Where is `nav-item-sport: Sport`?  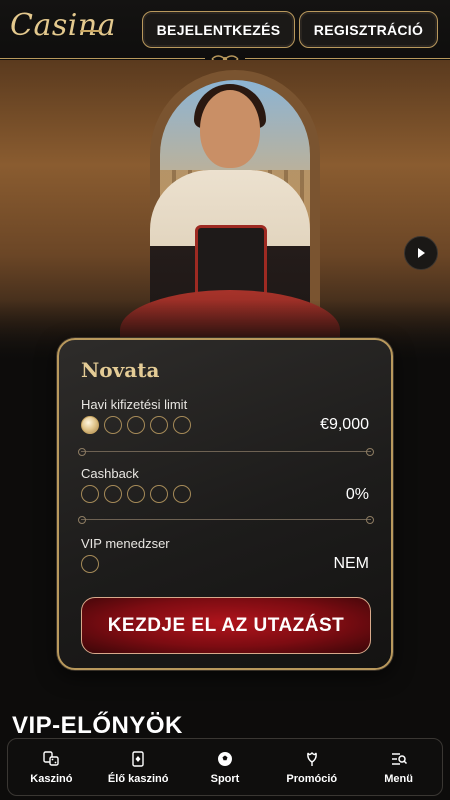
nav-item-sport: Sport is located at coordinates (225, 767).